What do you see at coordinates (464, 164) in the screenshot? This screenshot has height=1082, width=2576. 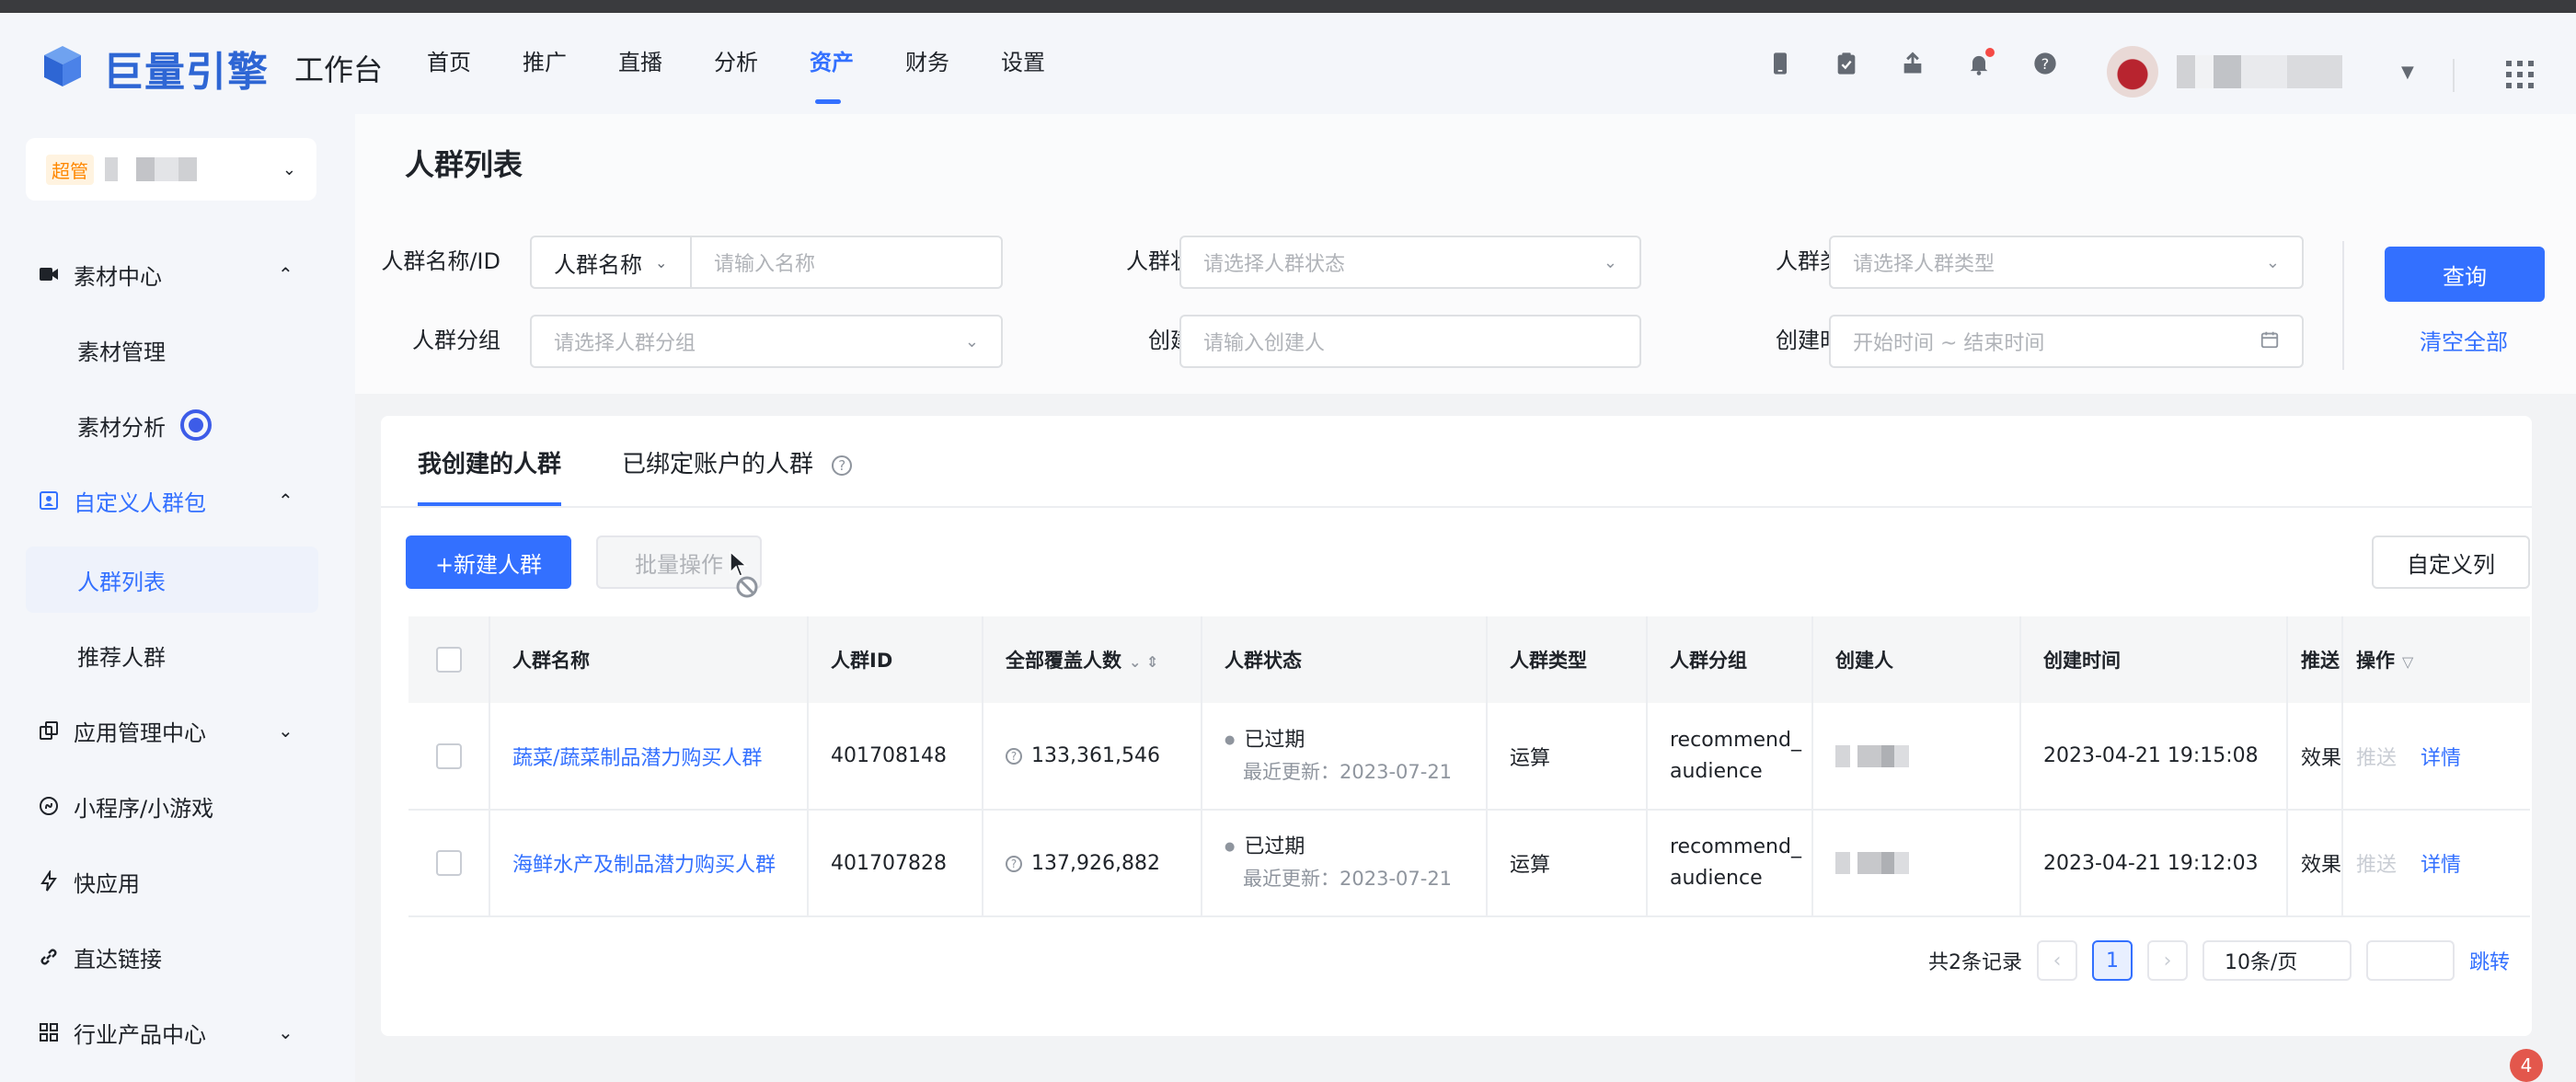 I see `page-title: 人群列表` at bounding box center [464, 164].